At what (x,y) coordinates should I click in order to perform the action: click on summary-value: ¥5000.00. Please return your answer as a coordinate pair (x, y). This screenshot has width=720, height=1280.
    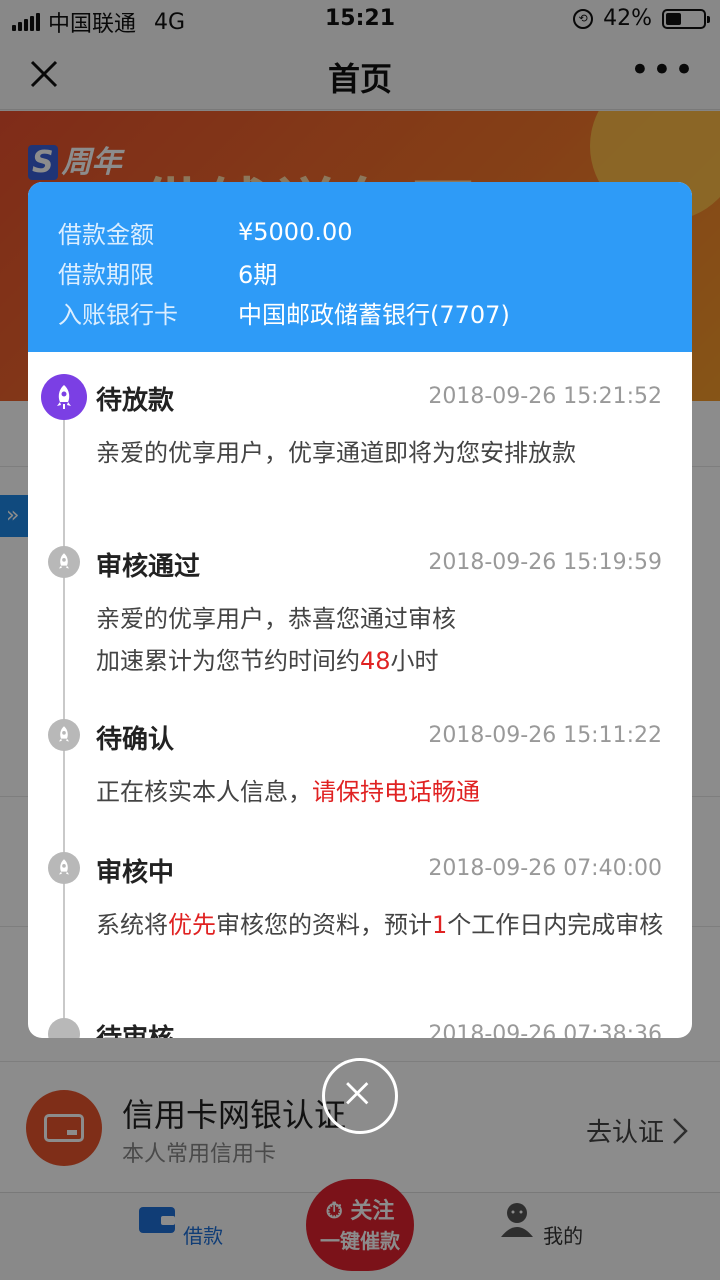
    Looking at the image, I should click on (295, 232).